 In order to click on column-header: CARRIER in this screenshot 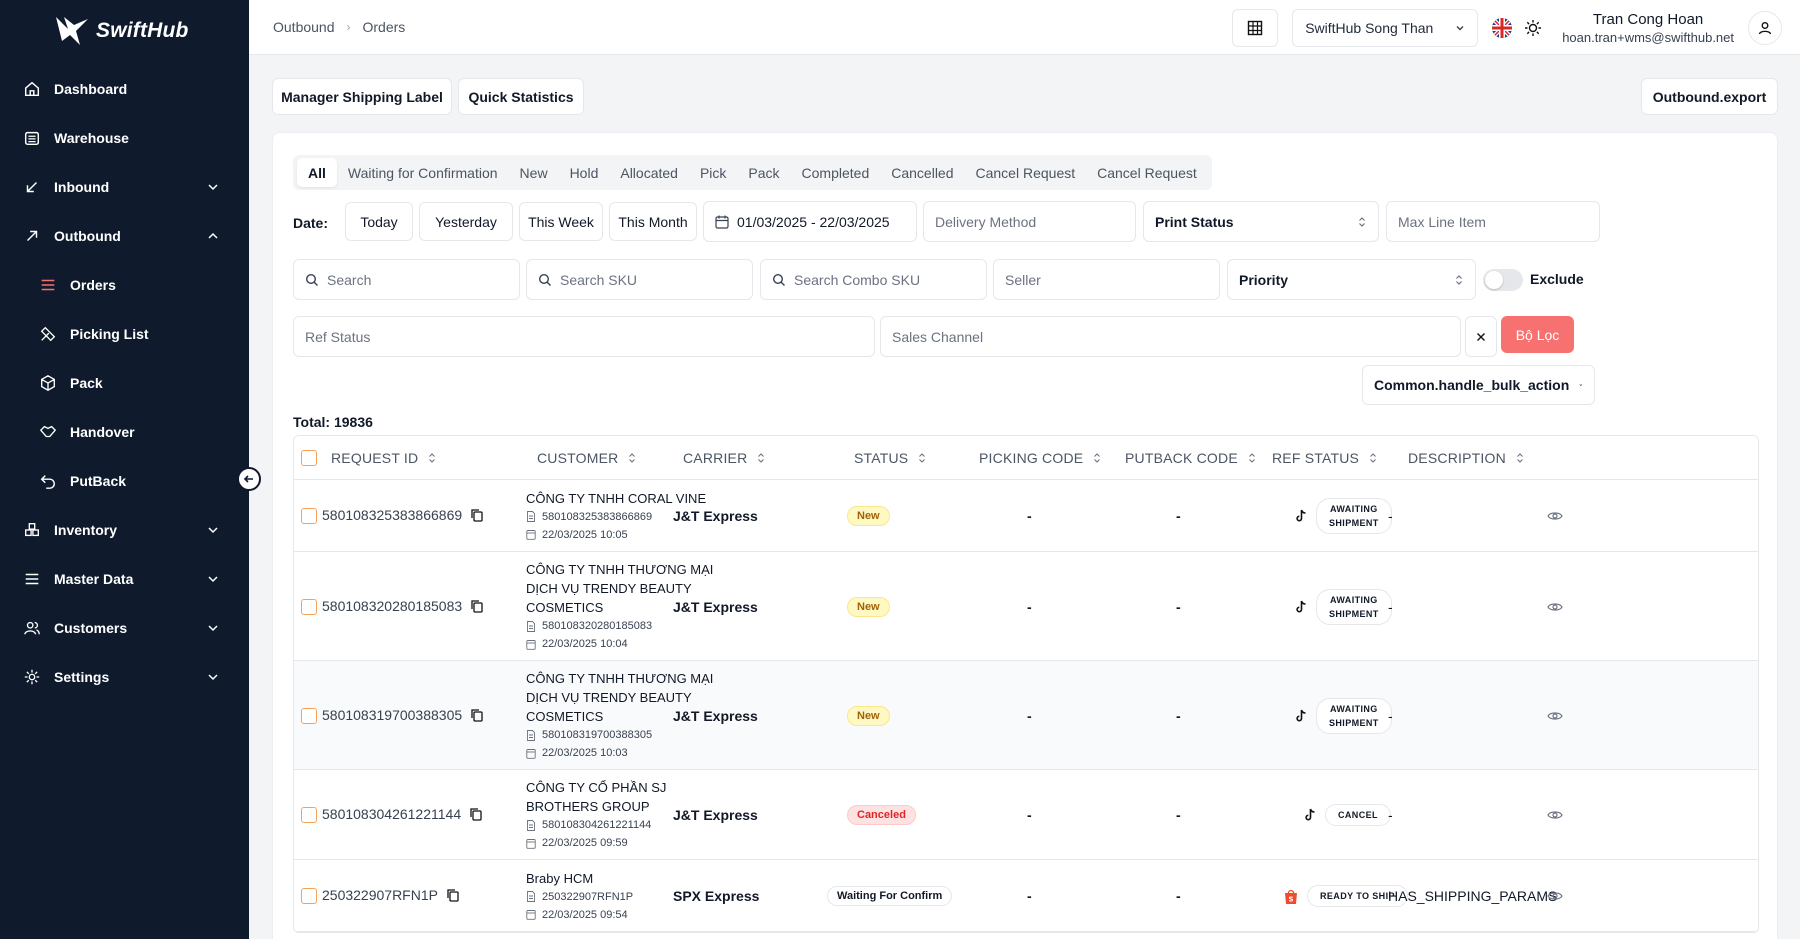, I will do `click(724, 458)`.